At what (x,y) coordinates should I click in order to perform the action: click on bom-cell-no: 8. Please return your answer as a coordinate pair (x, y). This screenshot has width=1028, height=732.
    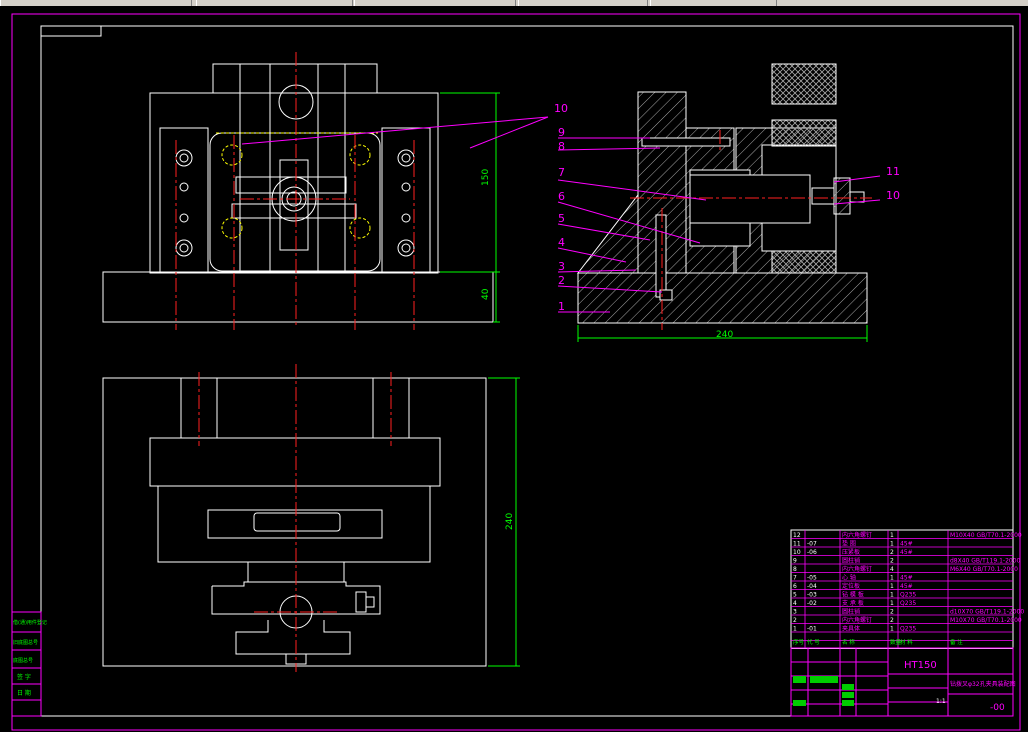
    Looking at the image, I should click on (795, 569).